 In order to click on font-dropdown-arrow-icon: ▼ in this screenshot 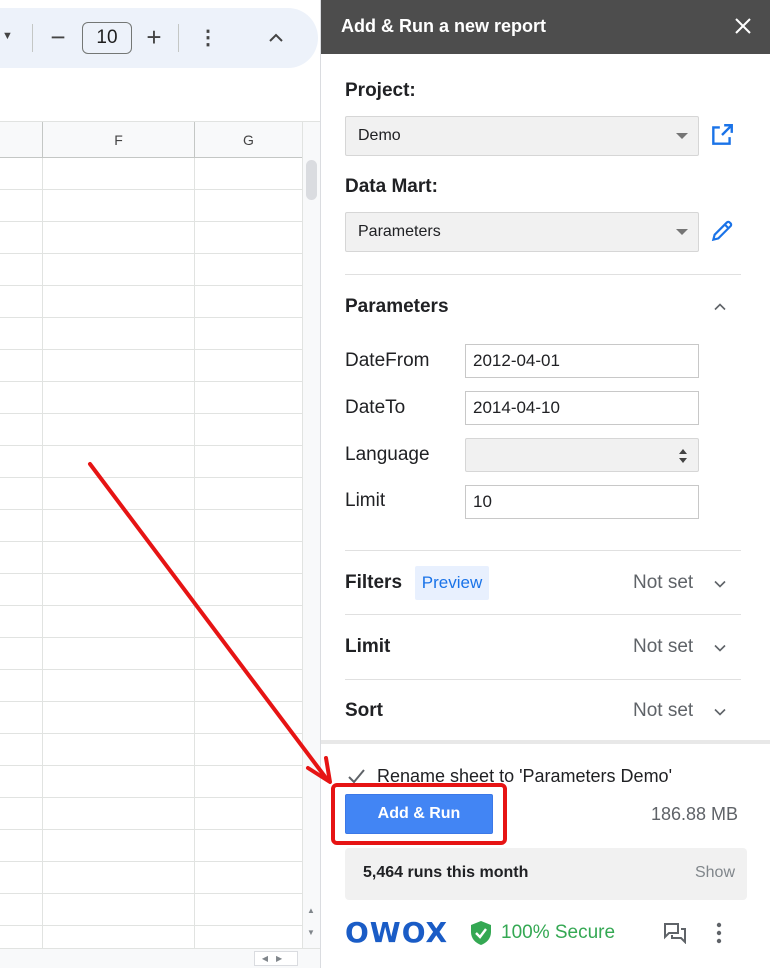, I will do `click(7, 36)`.